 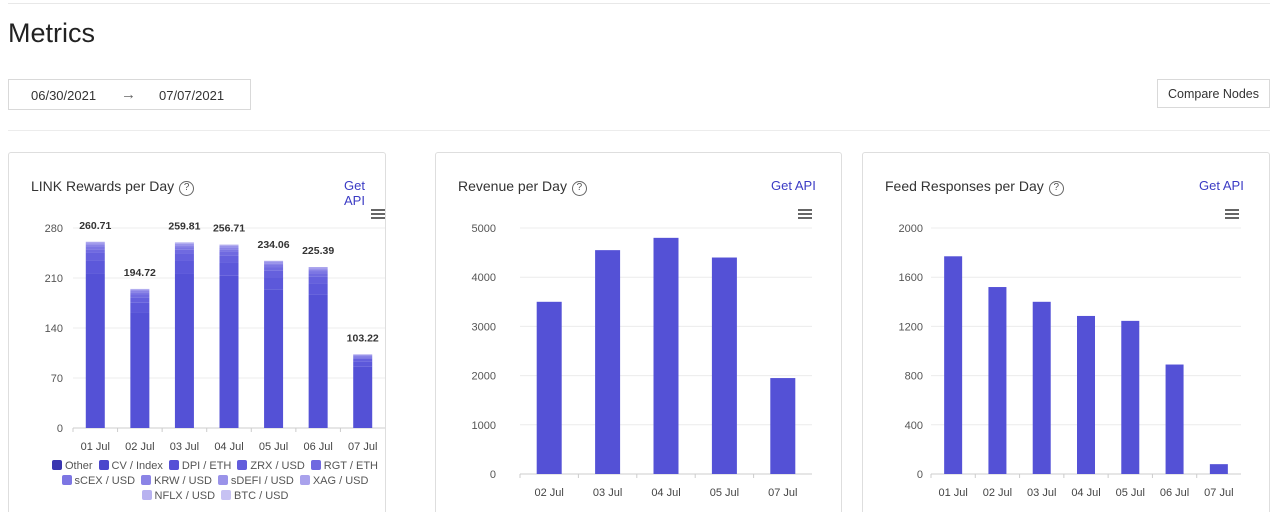 I want to click on legend-item: ZRX / USD, so click(x=271, y=466).